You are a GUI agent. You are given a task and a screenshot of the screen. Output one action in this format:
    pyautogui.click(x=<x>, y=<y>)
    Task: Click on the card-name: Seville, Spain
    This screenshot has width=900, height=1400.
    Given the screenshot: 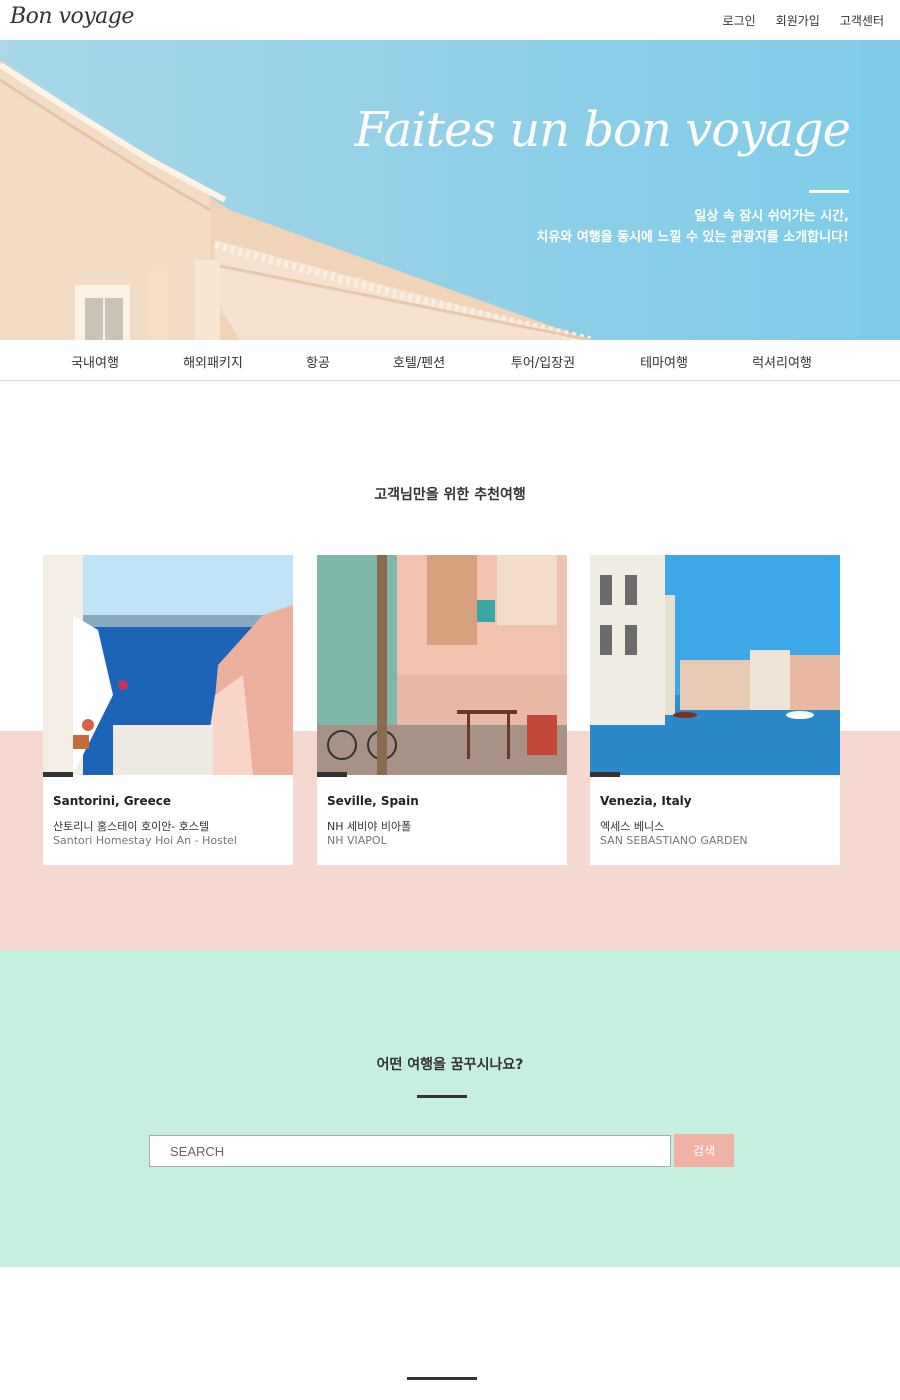 What is the action you would take?
    pyautogui.click(x=373, y=801)
    